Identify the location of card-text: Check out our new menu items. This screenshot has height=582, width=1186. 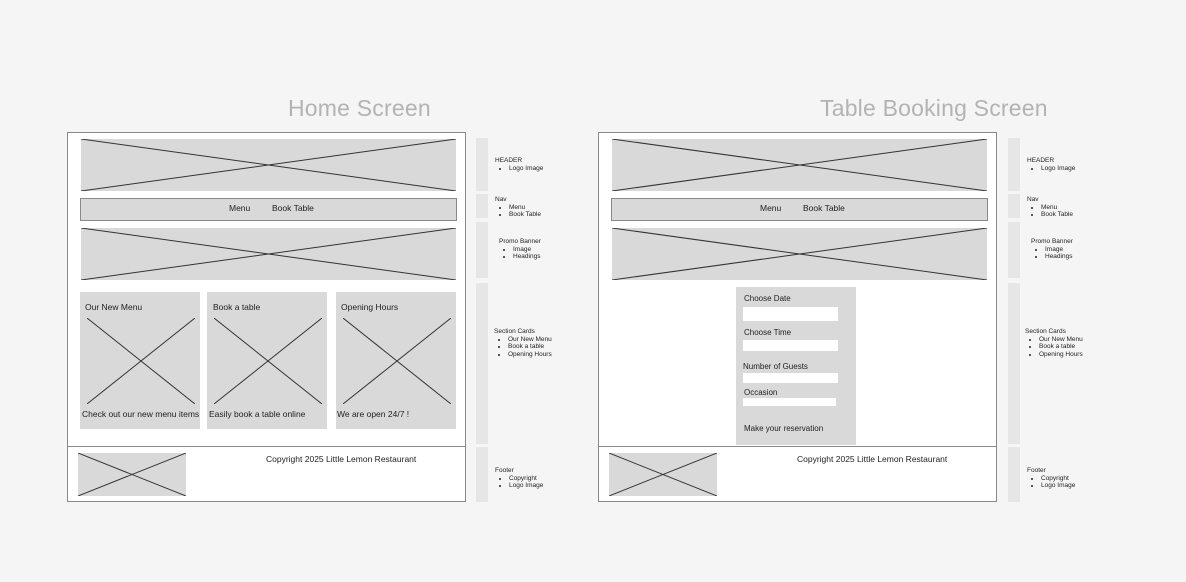
(141, 414).